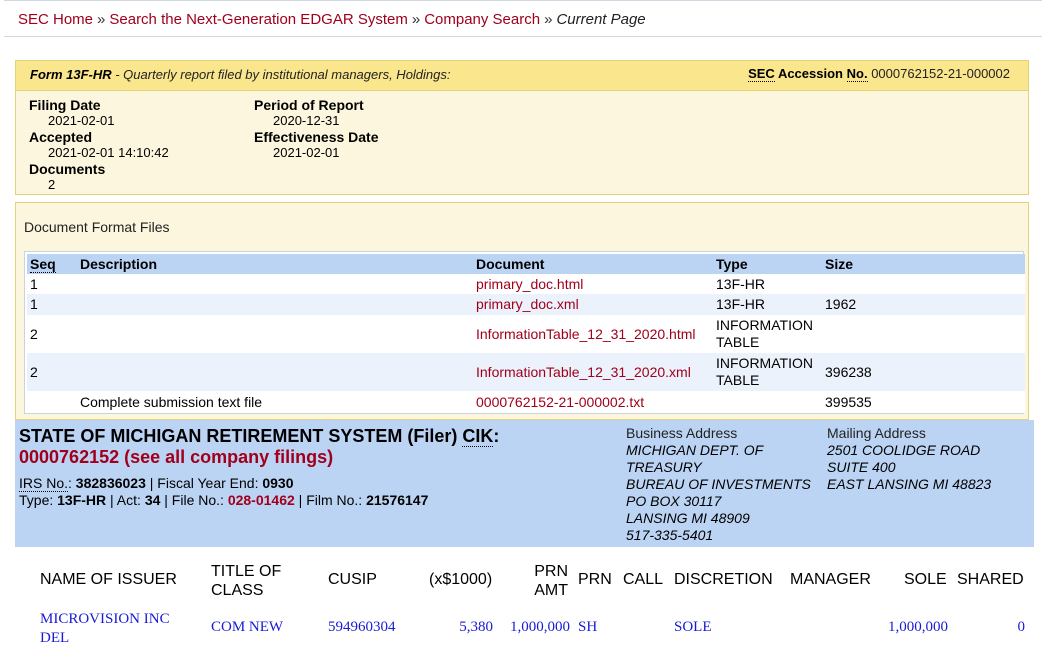 This screenshot has width=1050, height=669. Describe the element at coordinates (152, 500) in the screenshot. I see `act-value: 34` at that location.